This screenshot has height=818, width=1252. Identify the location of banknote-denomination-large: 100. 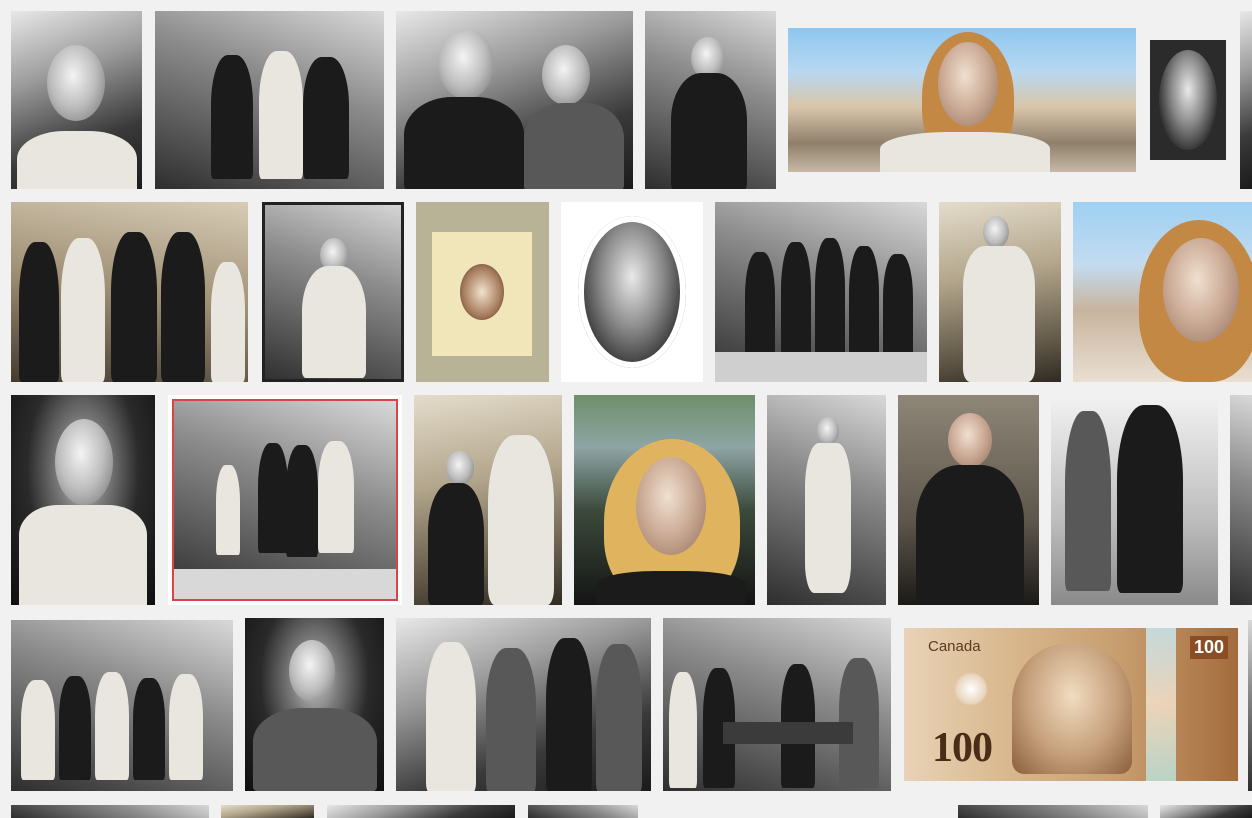
(962, 748).